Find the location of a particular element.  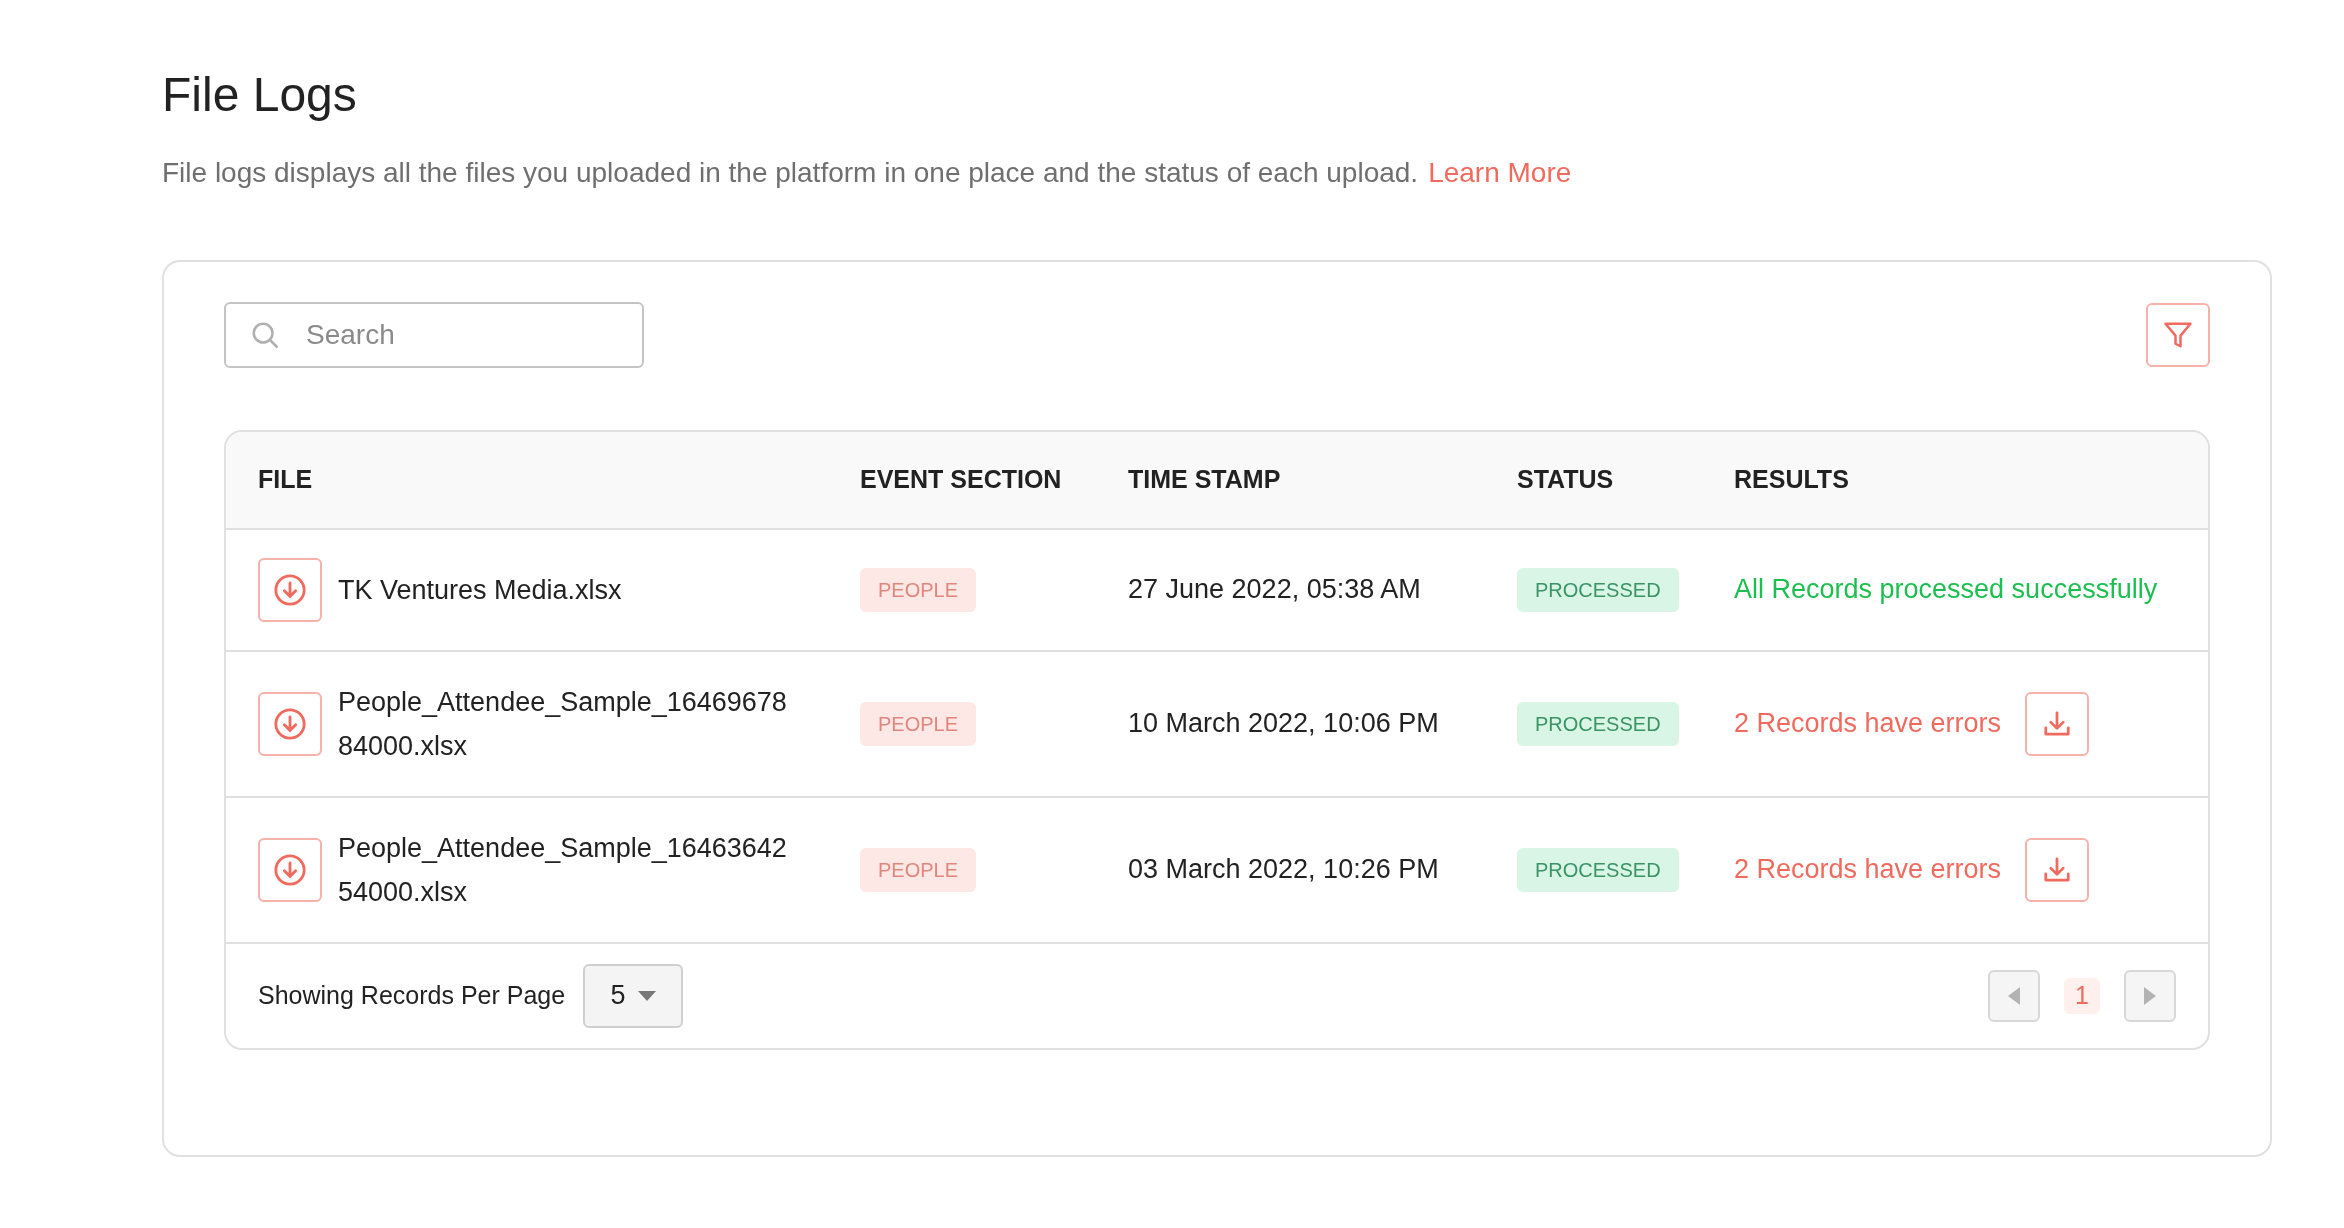

timestamp-text: 03 March 2022, 10:26 PM is located at coordinates (1283, 869).